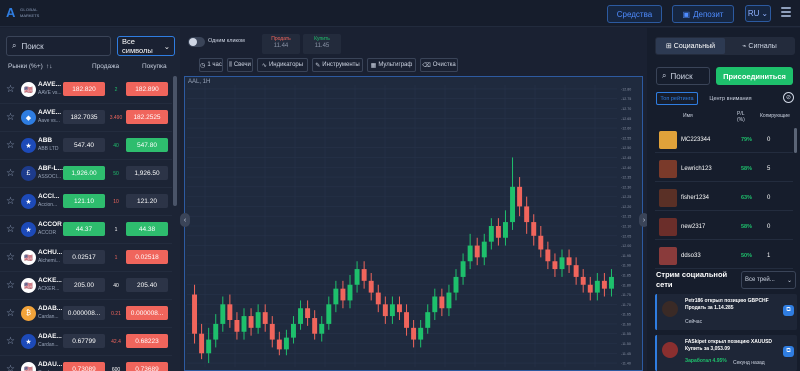 The image size is (800, 371). What do you see at coordinates (147, 145) in the screenshot?
I see `buy-price-button: 547.80` at bounding box center [147, 145].